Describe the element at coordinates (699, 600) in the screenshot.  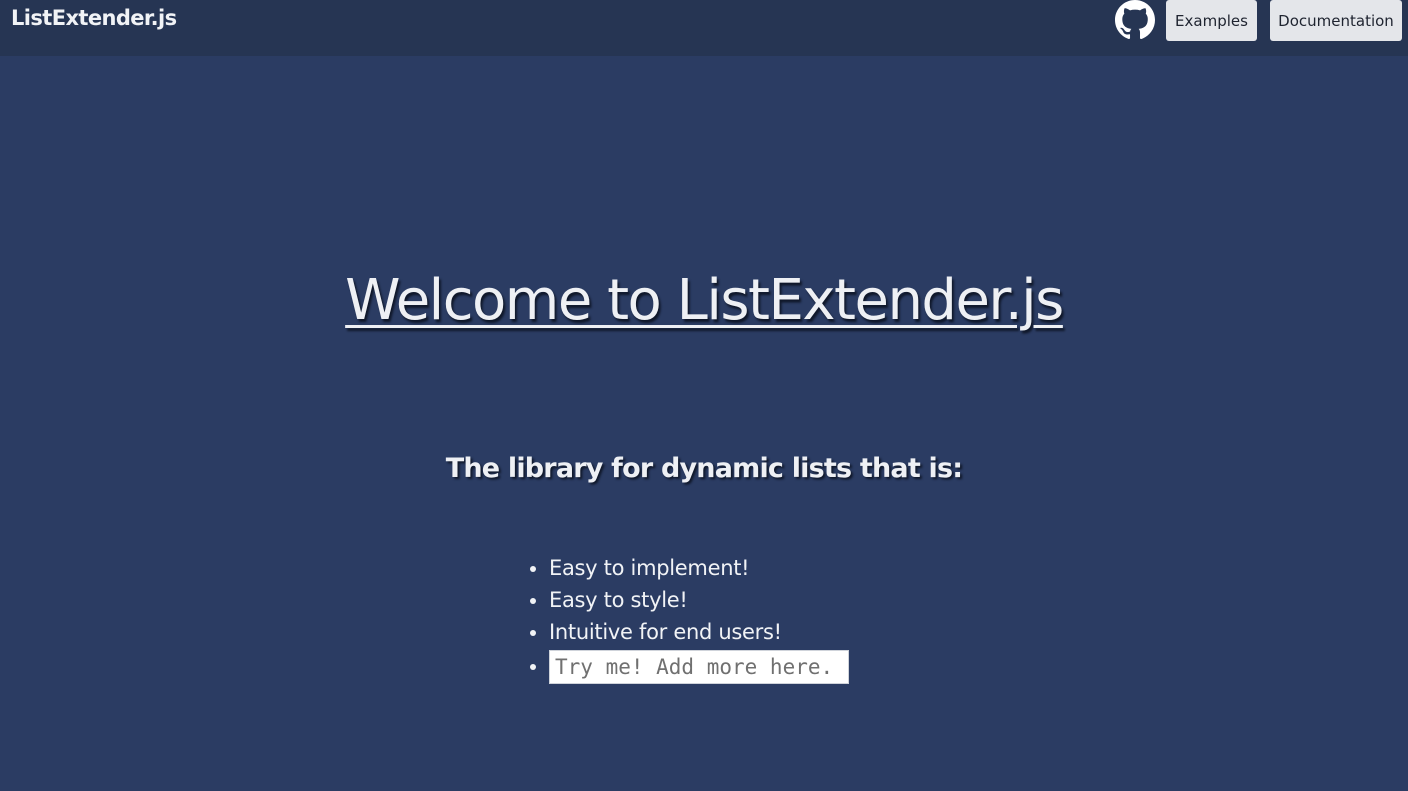
I see `list-item: Easy to style!` at that location.